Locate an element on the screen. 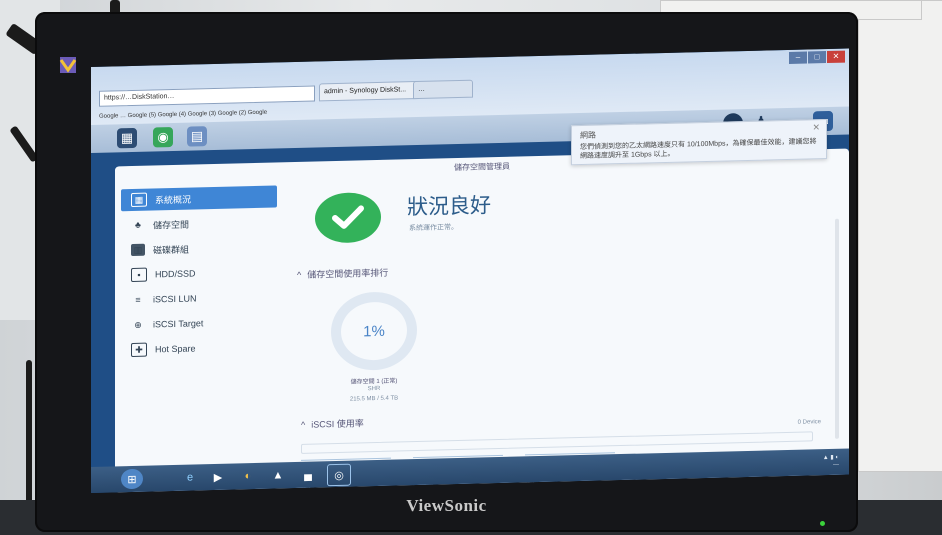  minimize-button: – is located at coordinates (798, 57).